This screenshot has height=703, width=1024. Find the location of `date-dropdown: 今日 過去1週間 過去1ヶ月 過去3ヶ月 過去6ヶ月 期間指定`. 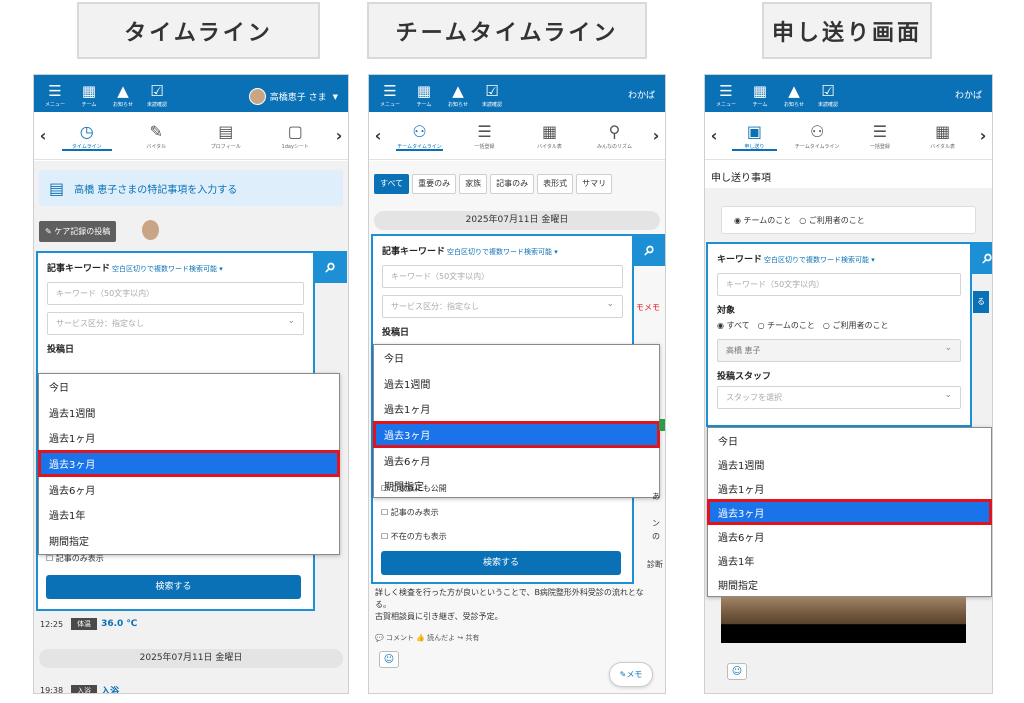

date-dropdown: 今日 過去1週間 過去1ヶ月 過去3ヶ月 過去6ヶ月 期間指定 is located at coordinates (516, 421).